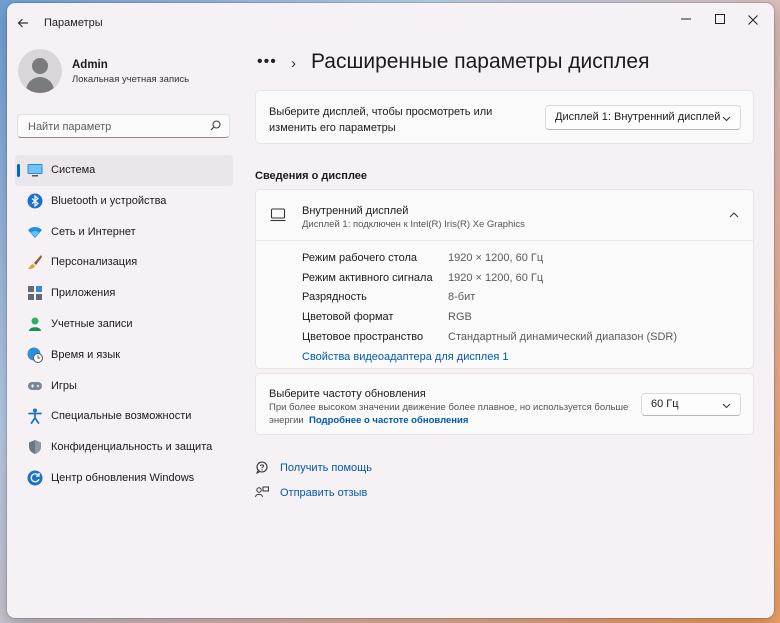 The height and width of the screenshot is (623, 780). I want to click on close-button, so click(753, 20).